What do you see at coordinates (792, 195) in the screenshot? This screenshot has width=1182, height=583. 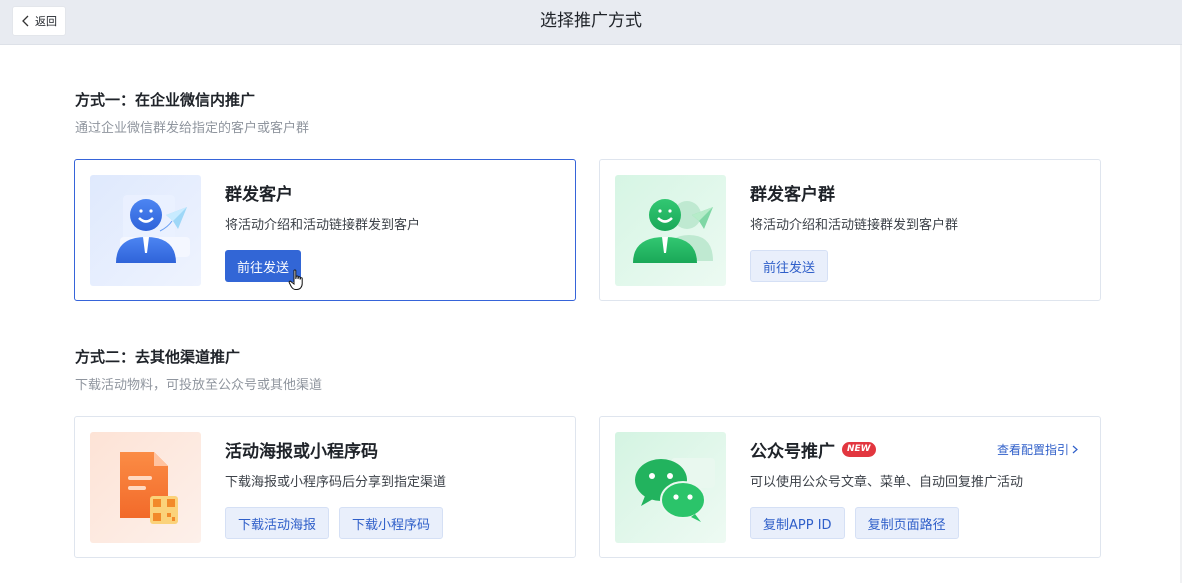 I see `card-title: 群发客户群` at bounding box center [792, 195].